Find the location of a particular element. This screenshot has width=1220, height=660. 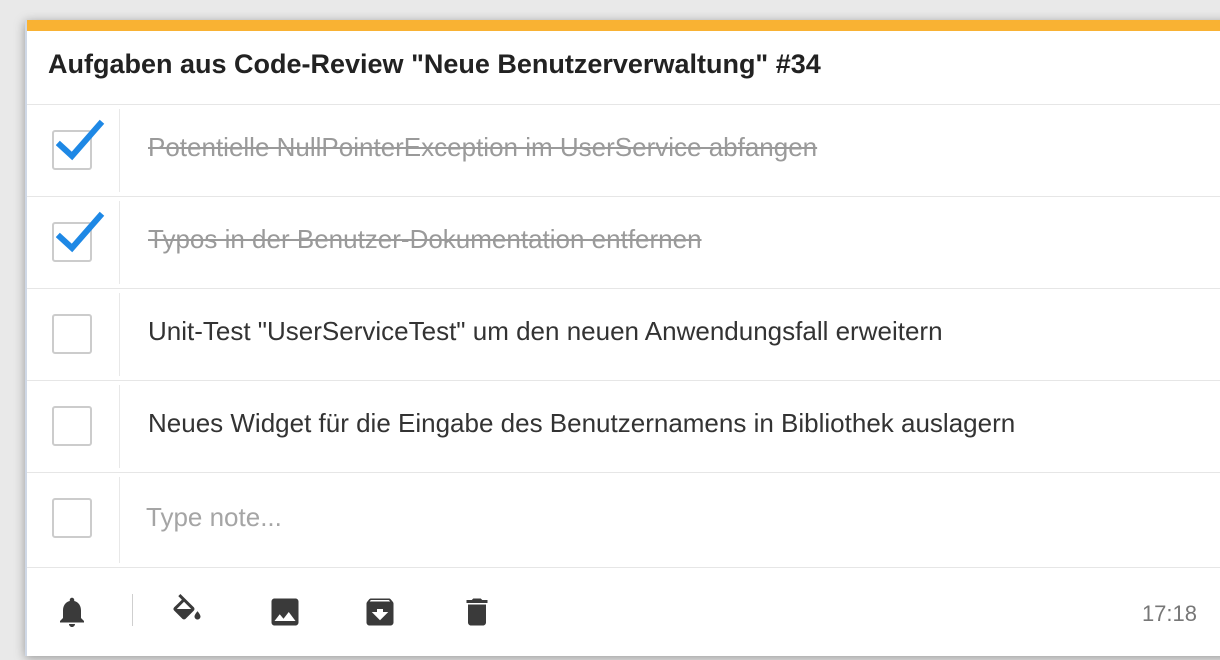

change-color-button is located at coordinates (187, 612).